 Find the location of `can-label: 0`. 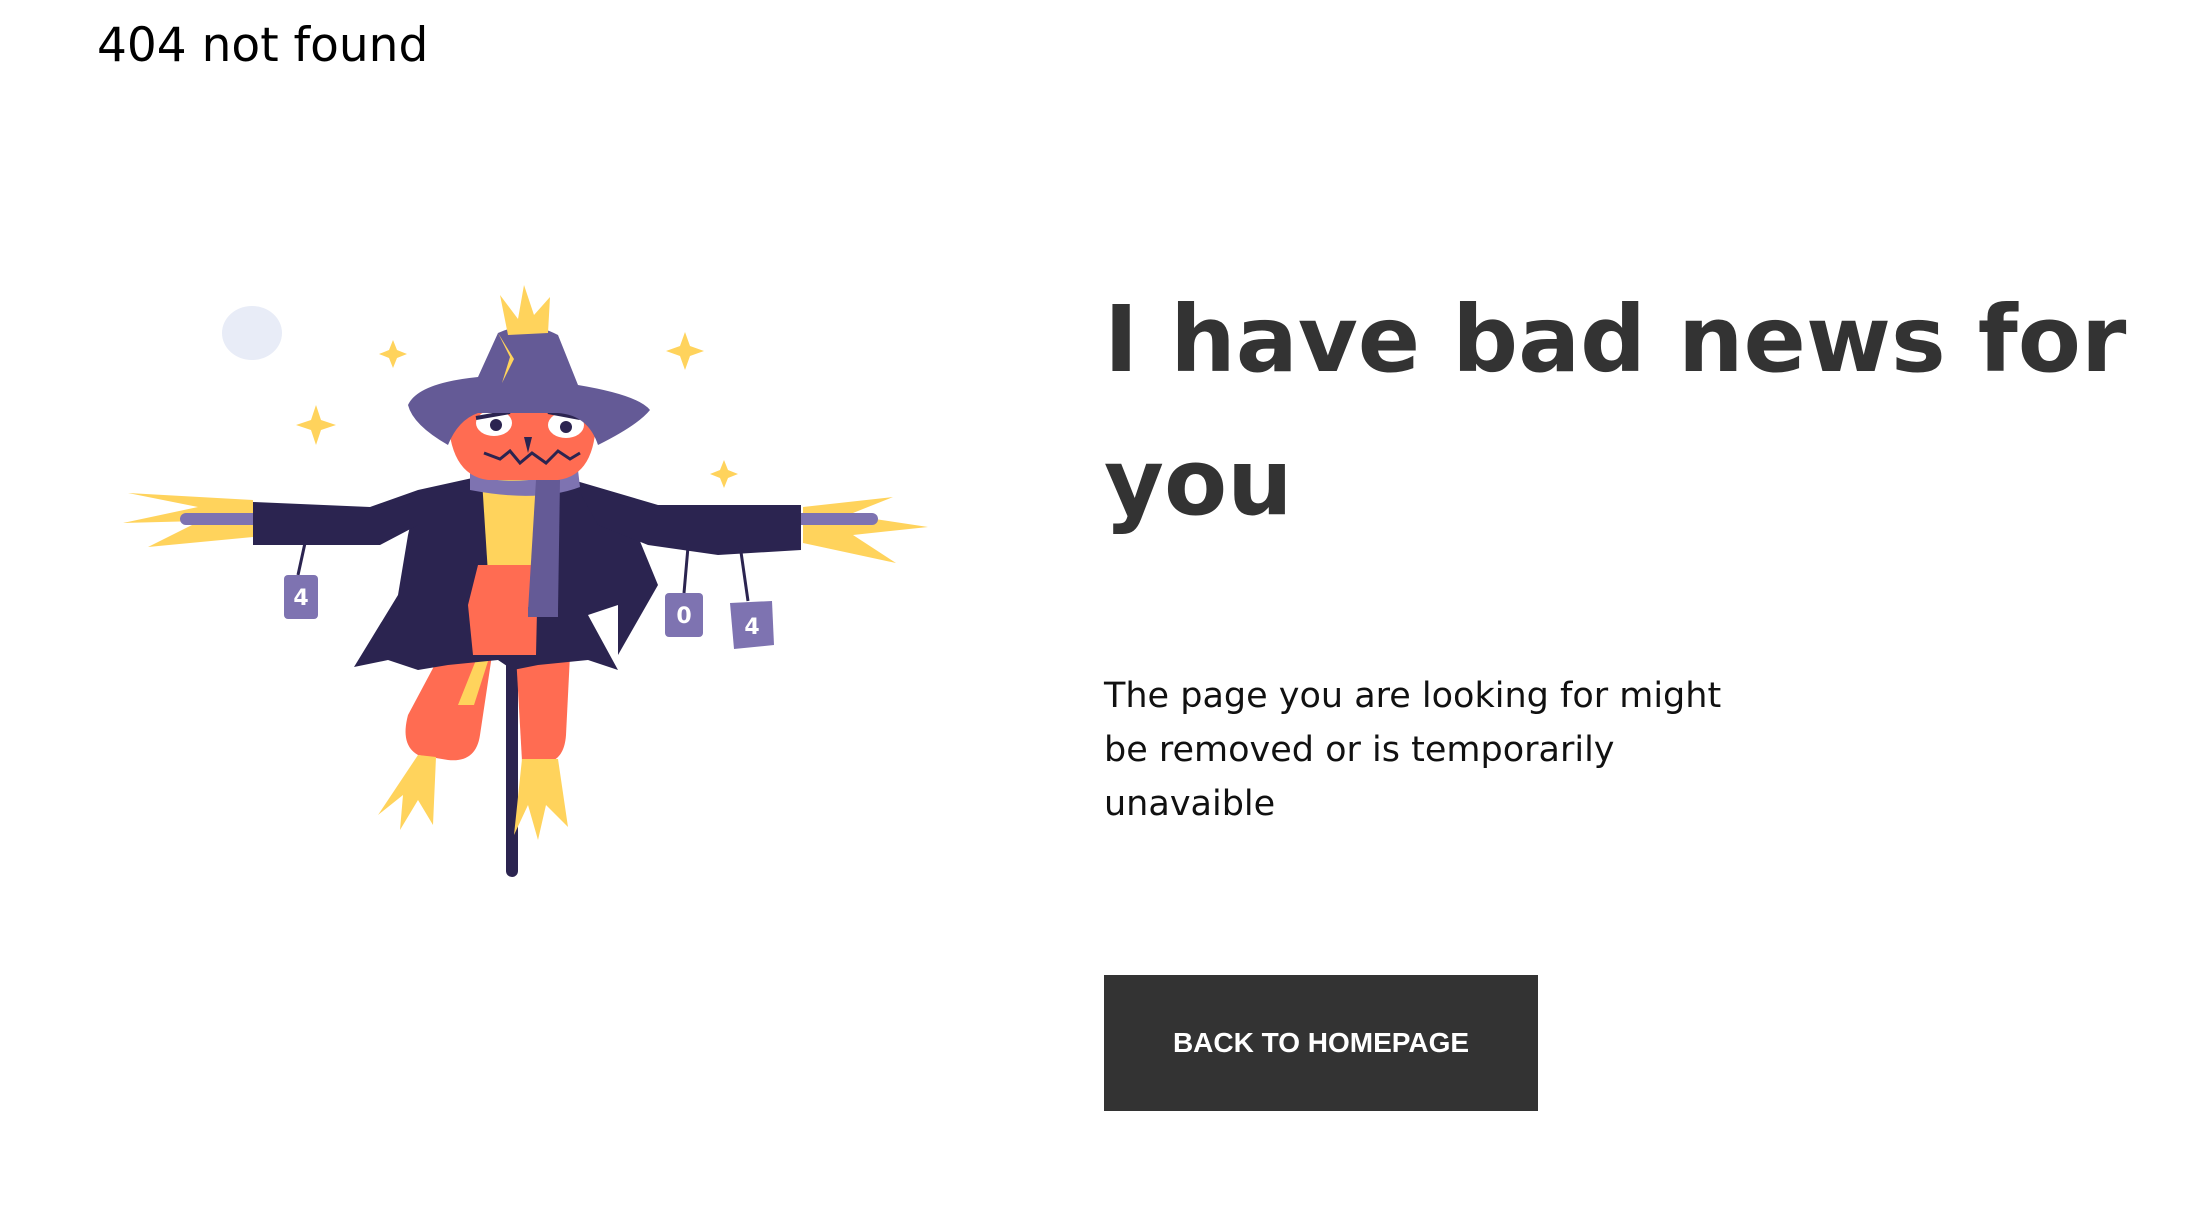

can-label: 0 is located at coordinates (683, 616).